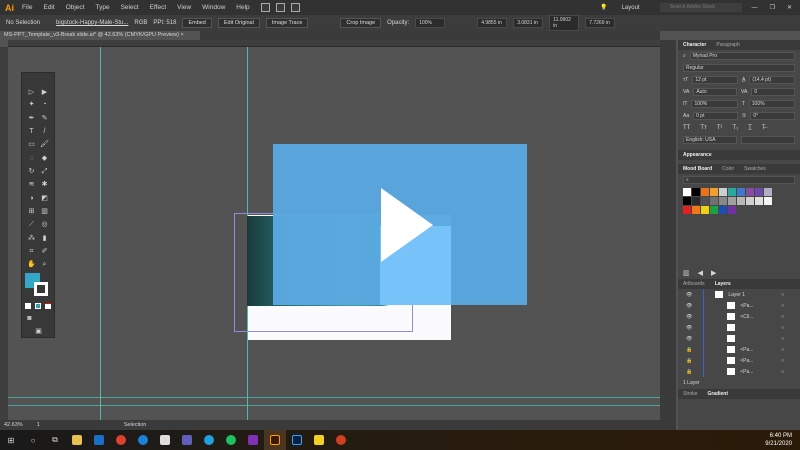 Image resolution: width=800 pixels, height=450 pixels. What do you see at coordinates (764, 128) in the screenshot?
I see `strikethrough-icon: T̶` at bounding box center [764, 128].